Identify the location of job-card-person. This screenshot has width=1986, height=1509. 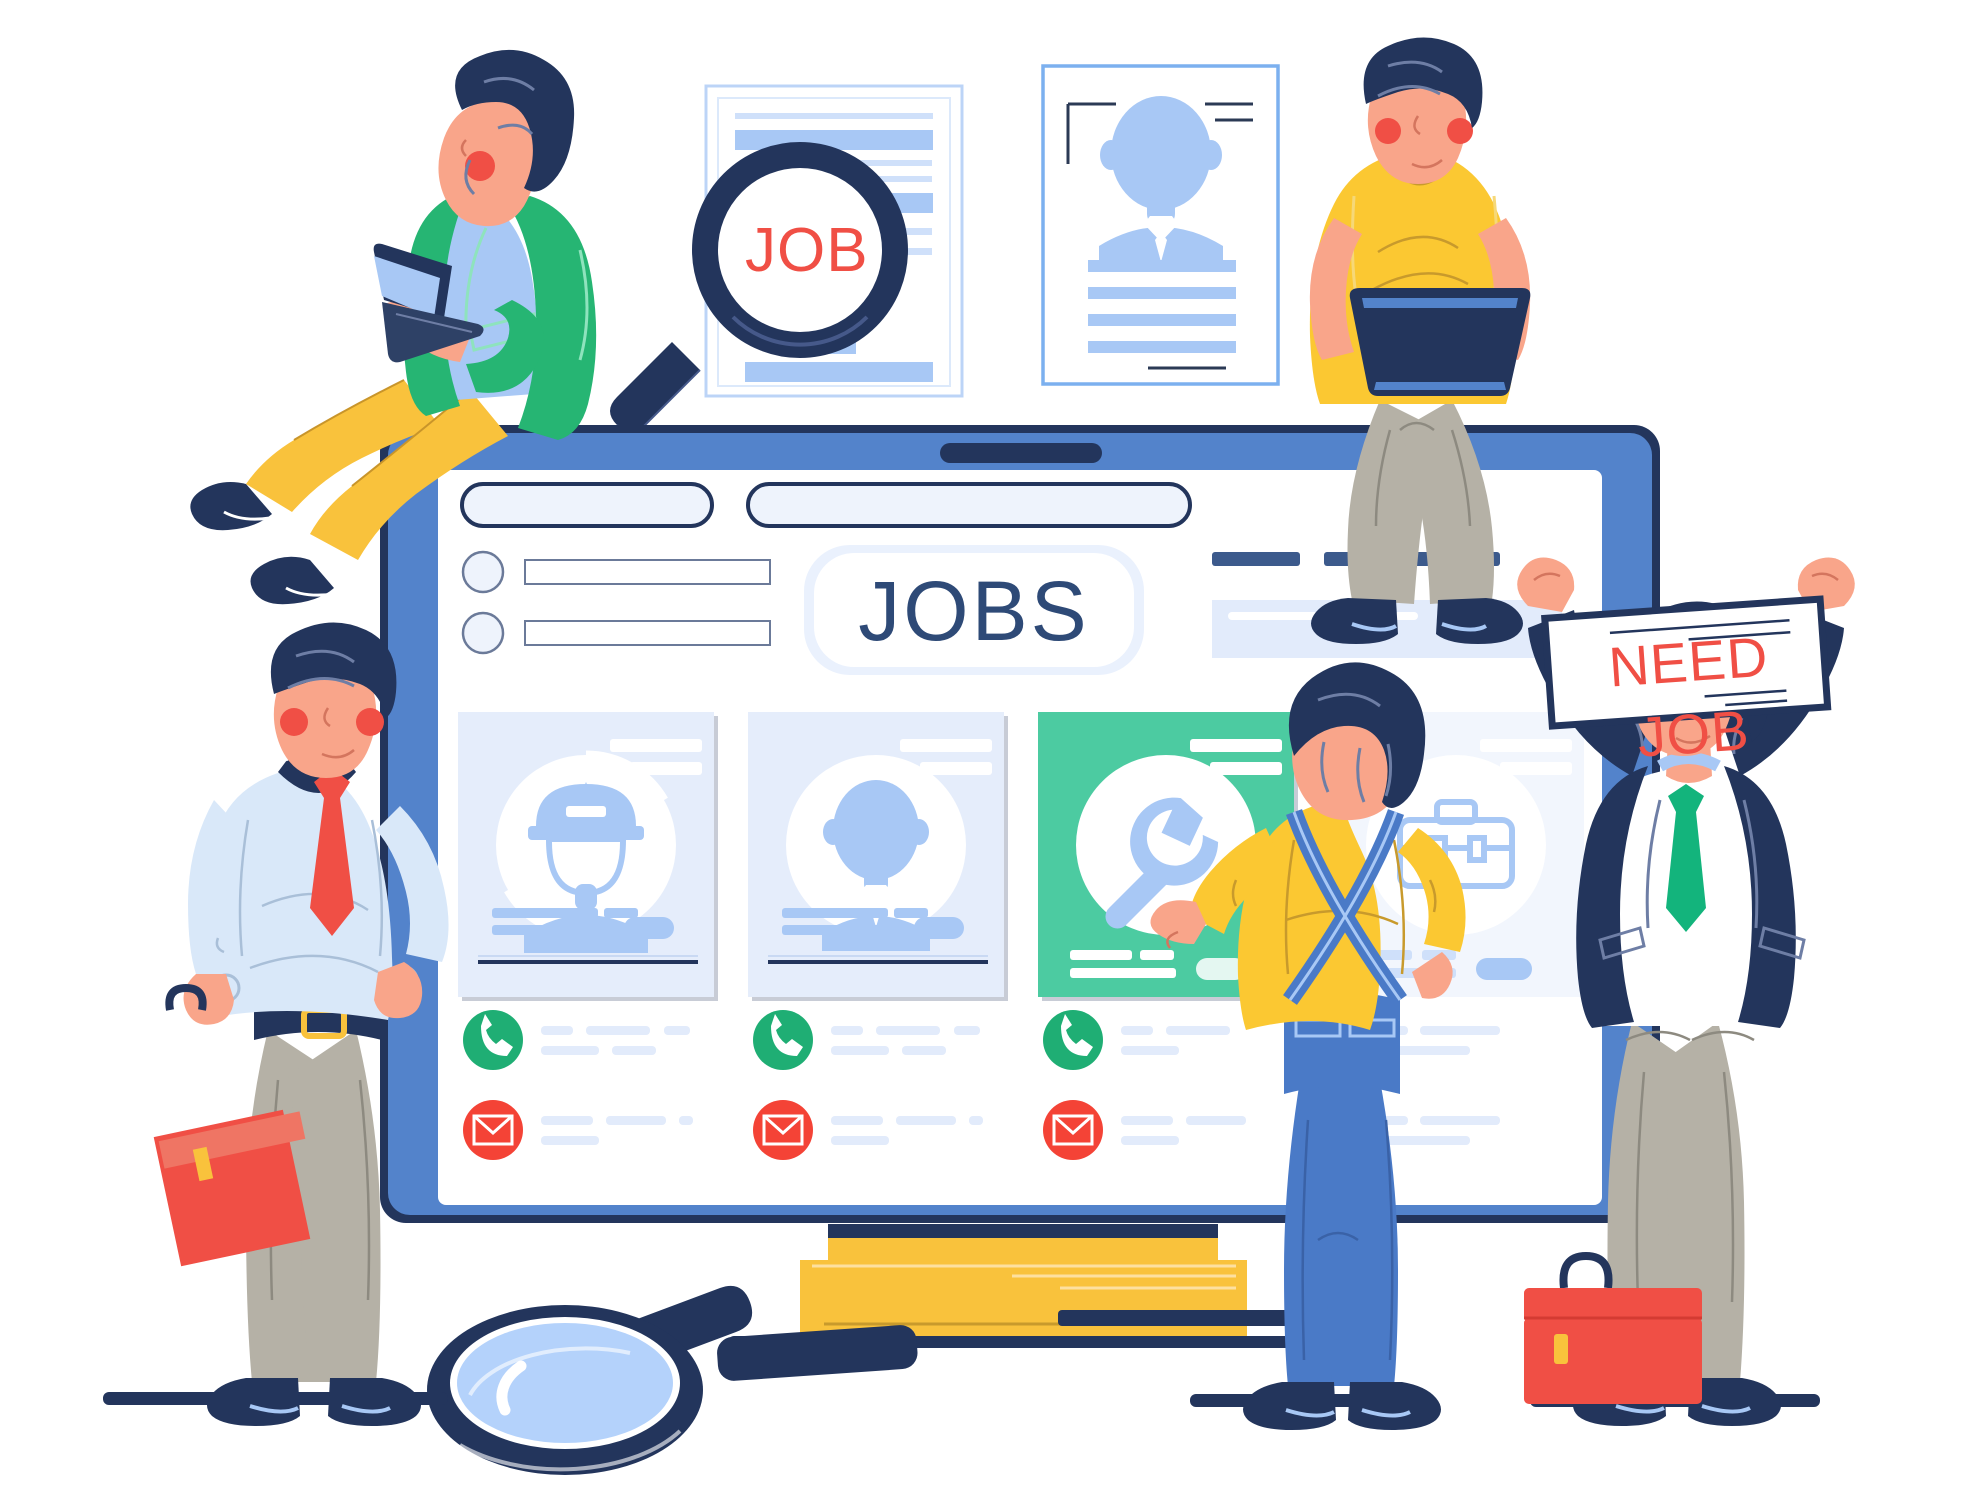
(878, 856).